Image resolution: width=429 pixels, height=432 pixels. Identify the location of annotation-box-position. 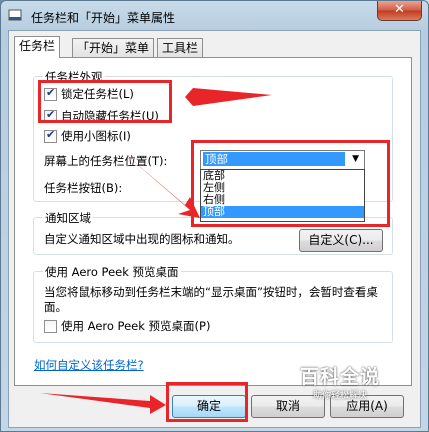
(290, 183).